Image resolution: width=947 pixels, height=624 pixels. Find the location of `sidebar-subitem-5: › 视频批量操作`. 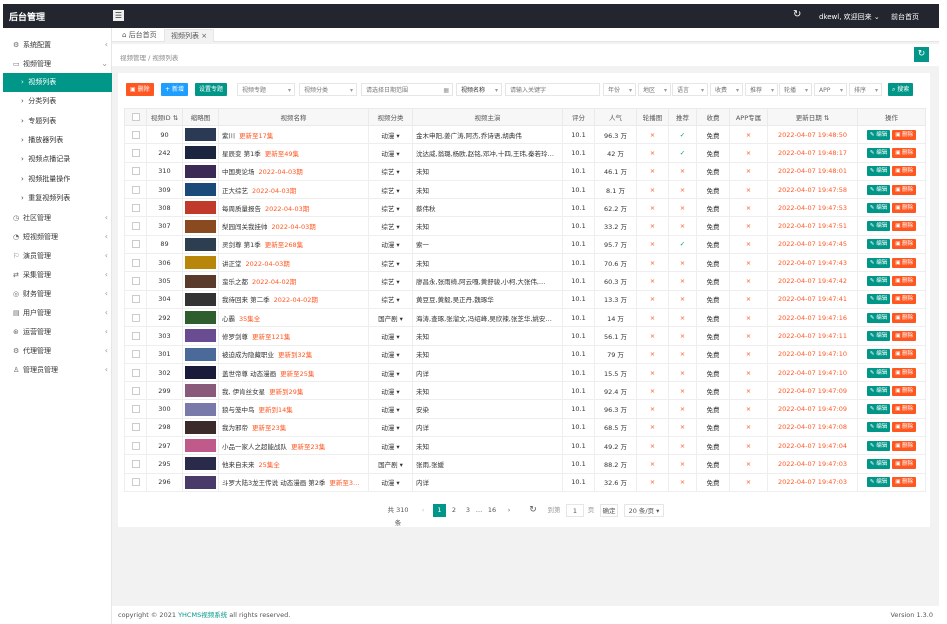

sidebar-subitem-5: › 视频批量操作 is located at coordinates (57, 179).